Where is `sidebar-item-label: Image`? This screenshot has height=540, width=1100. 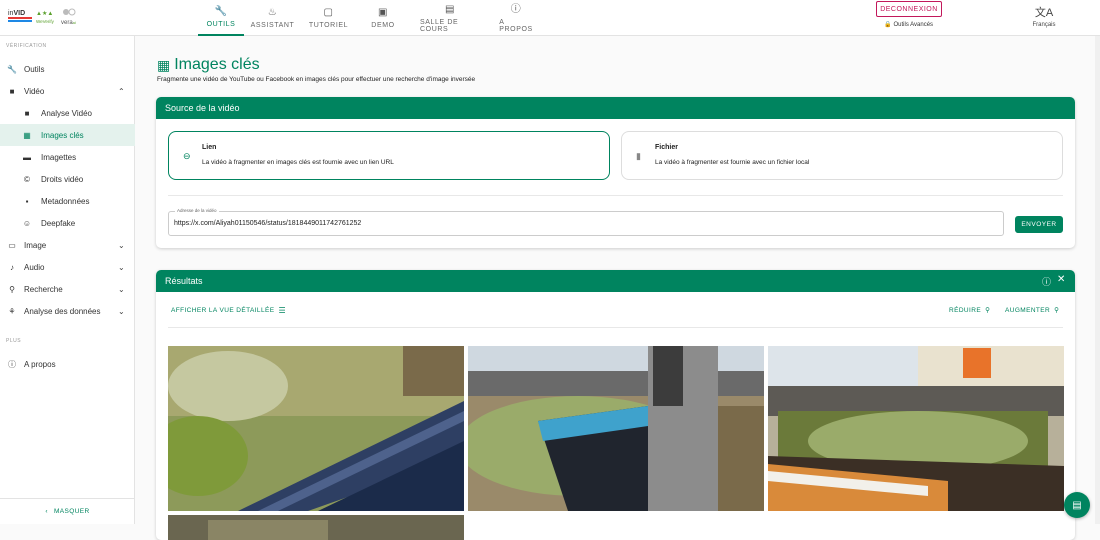
sidebar-item-label: Image is located at coordinates (35, 245).